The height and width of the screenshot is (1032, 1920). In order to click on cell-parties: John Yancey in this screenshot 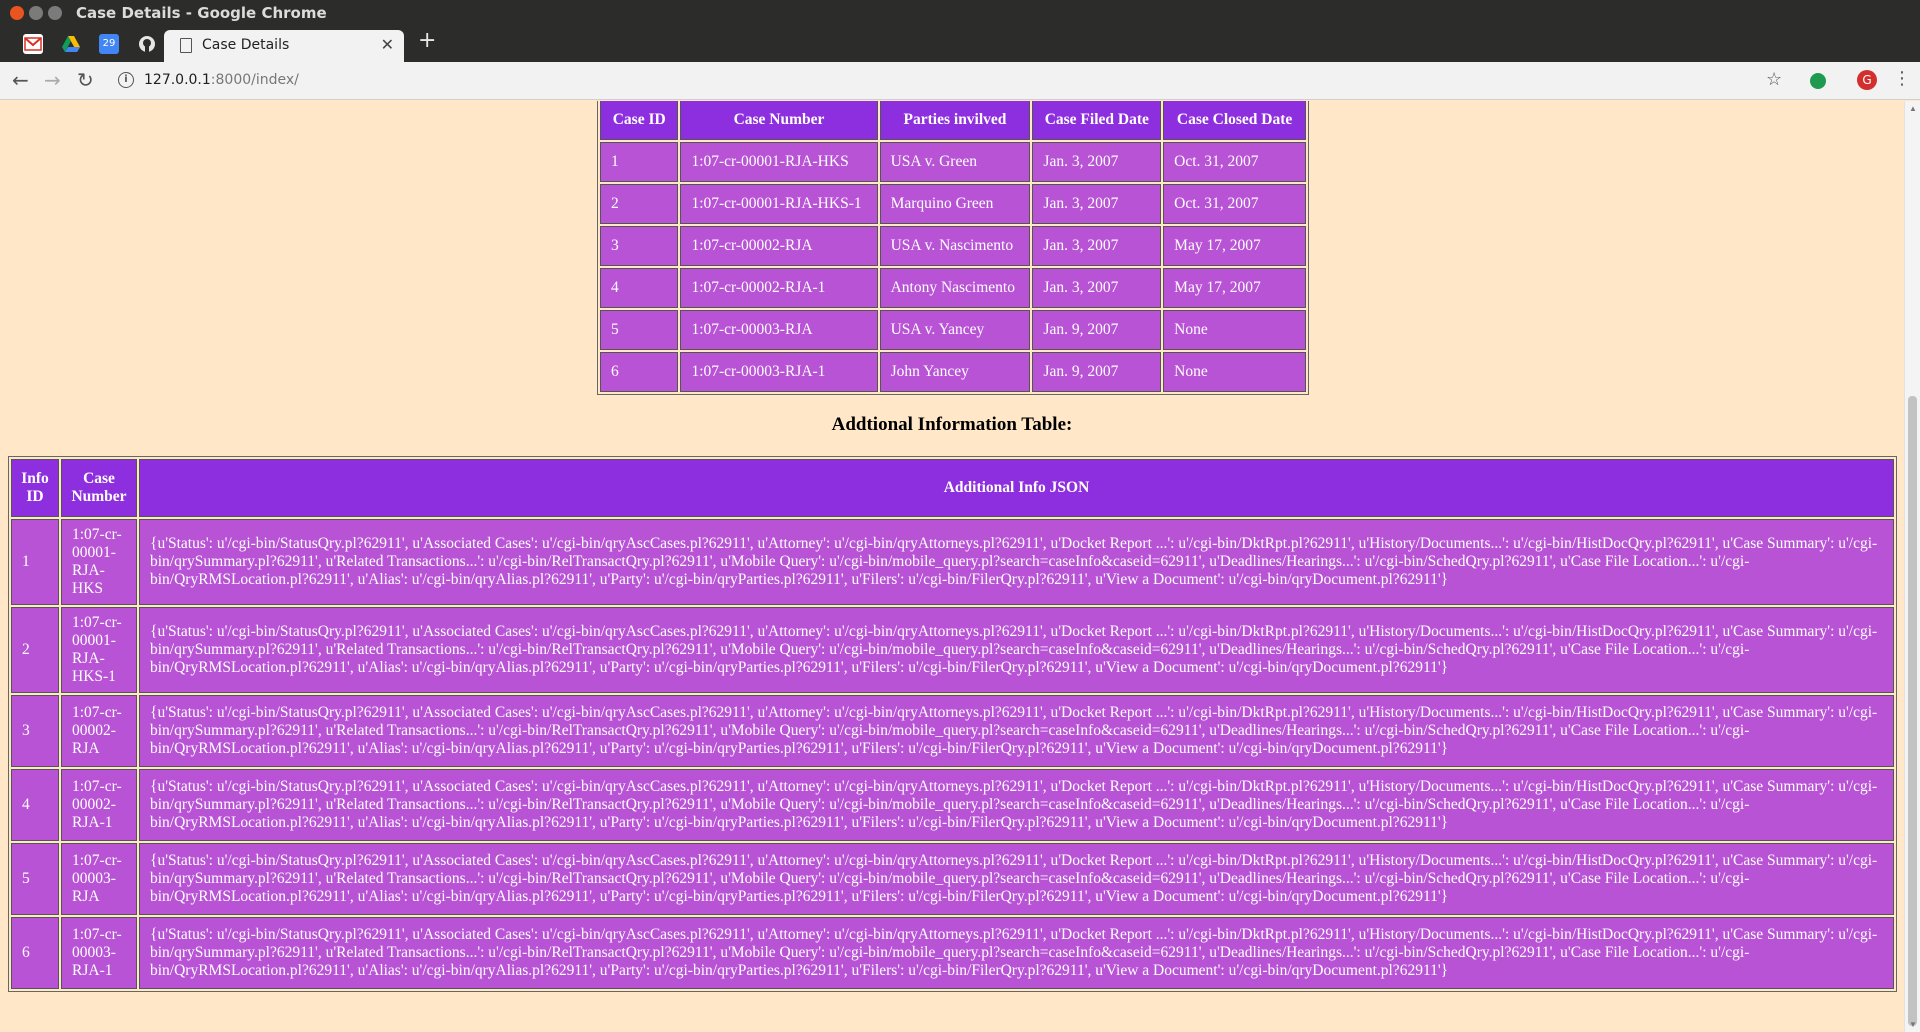, I will do `click(955, 372)`.